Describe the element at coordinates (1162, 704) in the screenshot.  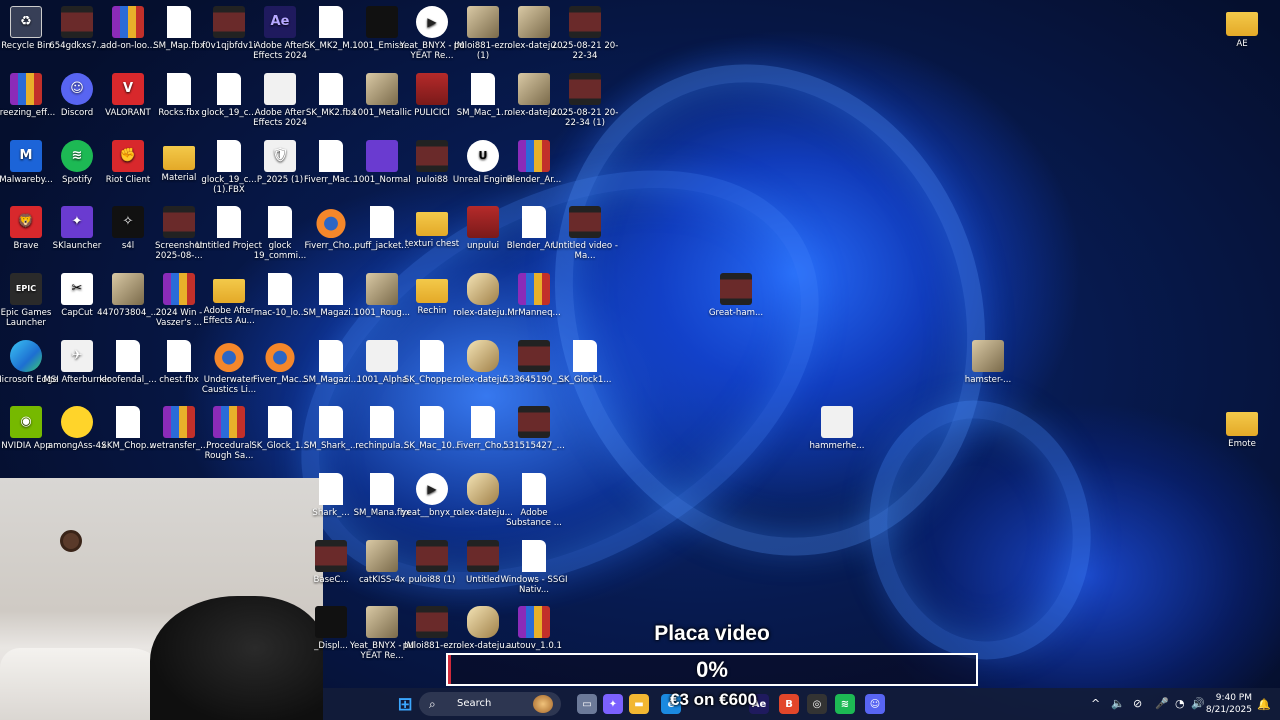
I see `microphone-icon: 🎤` at that location.